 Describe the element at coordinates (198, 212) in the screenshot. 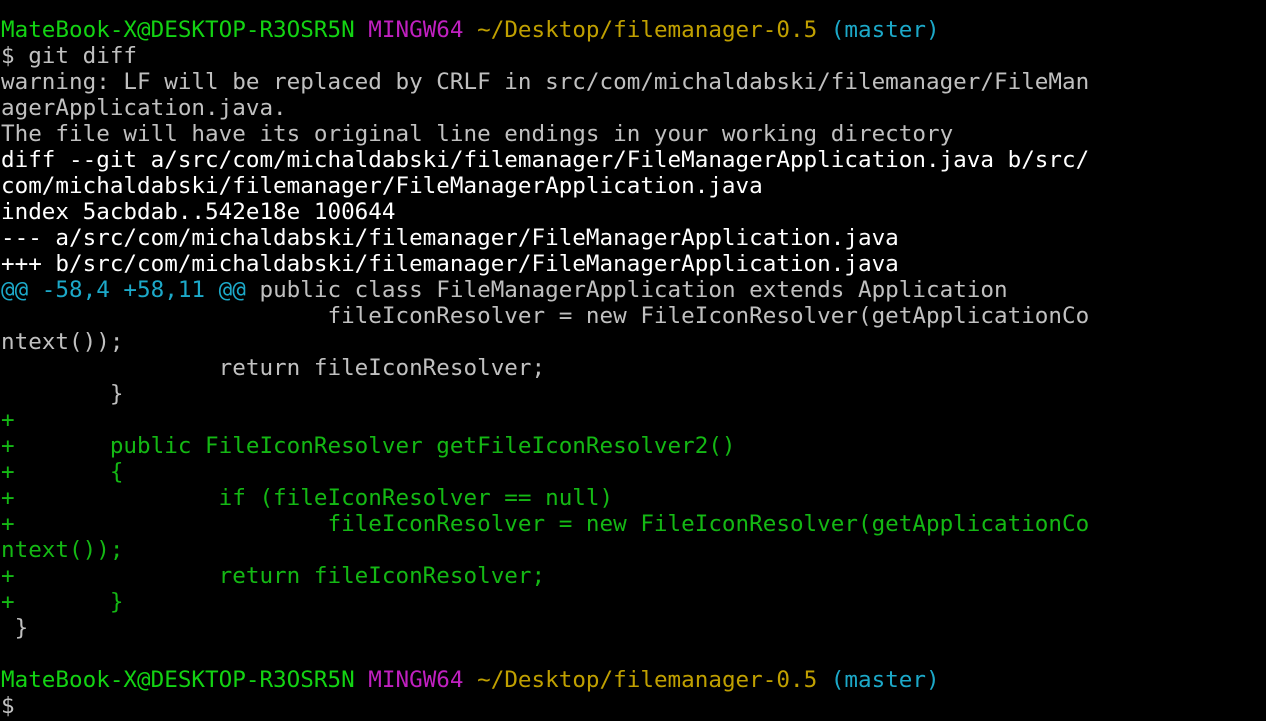

I see `diff-header-text: index 5acbdab..542e18e 100644` at that location.